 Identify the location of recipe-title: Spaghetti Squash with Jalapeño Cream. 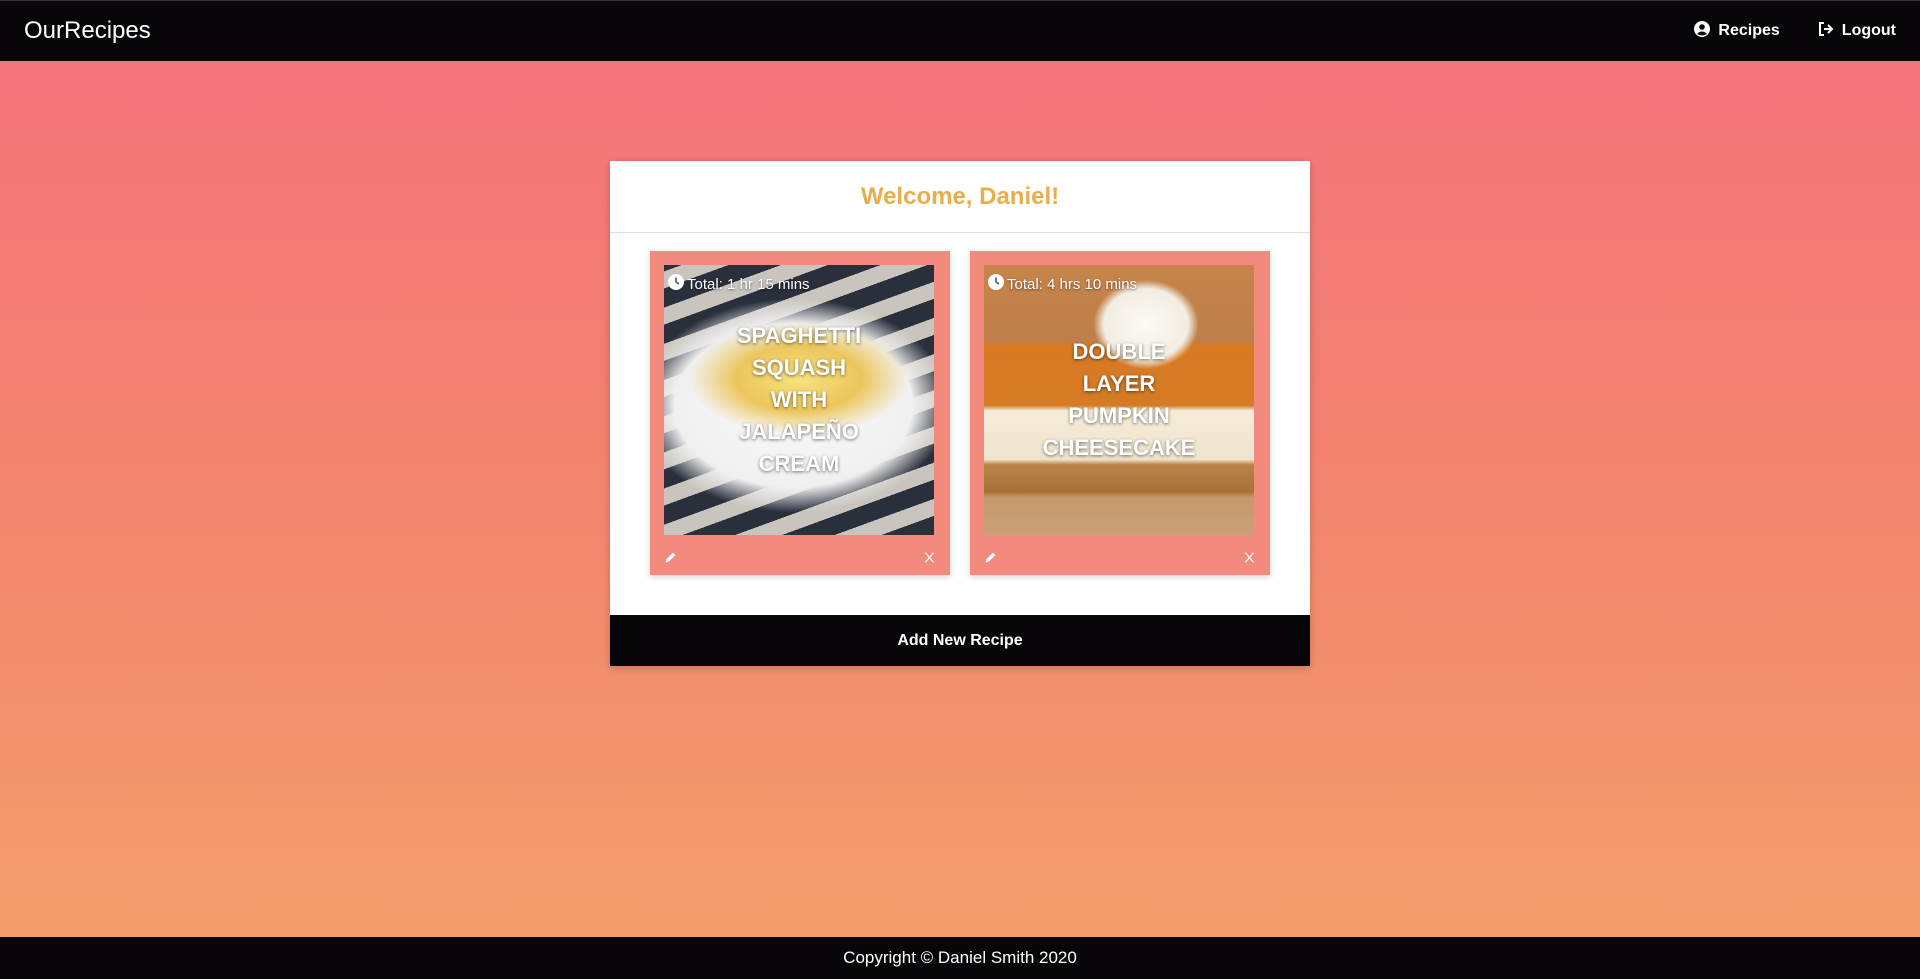
(799, 399).